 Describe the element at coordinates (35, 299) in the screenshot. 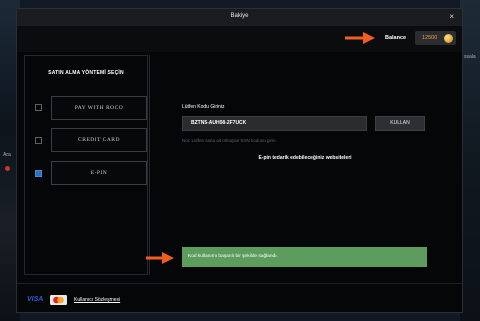

I see `visa-logo: VISA` at that location.